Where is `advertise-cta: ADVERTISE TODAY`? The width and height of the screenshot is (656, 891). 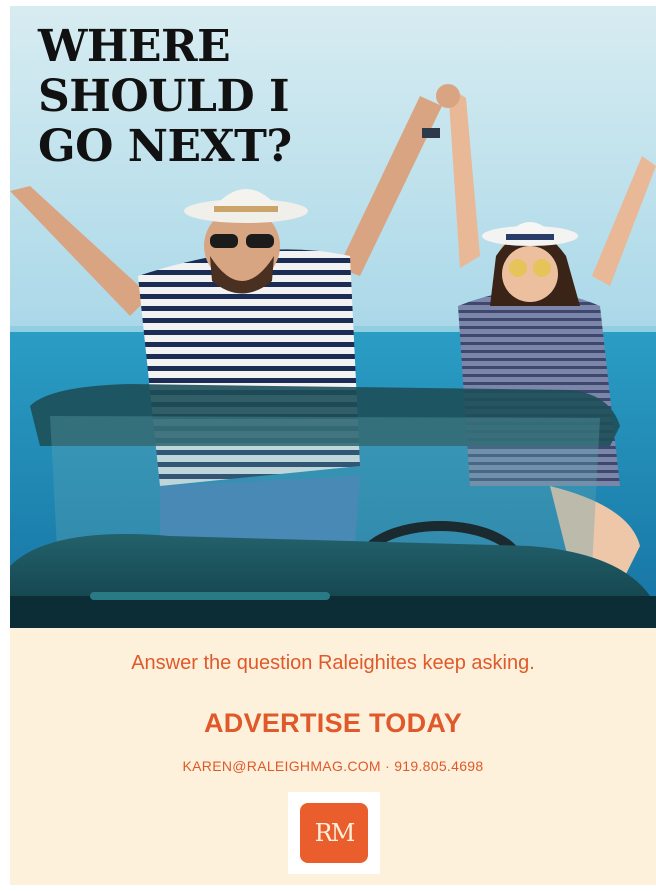 advertise-cta: ADVERTISE TODAY is located at coordinates (333, 723).